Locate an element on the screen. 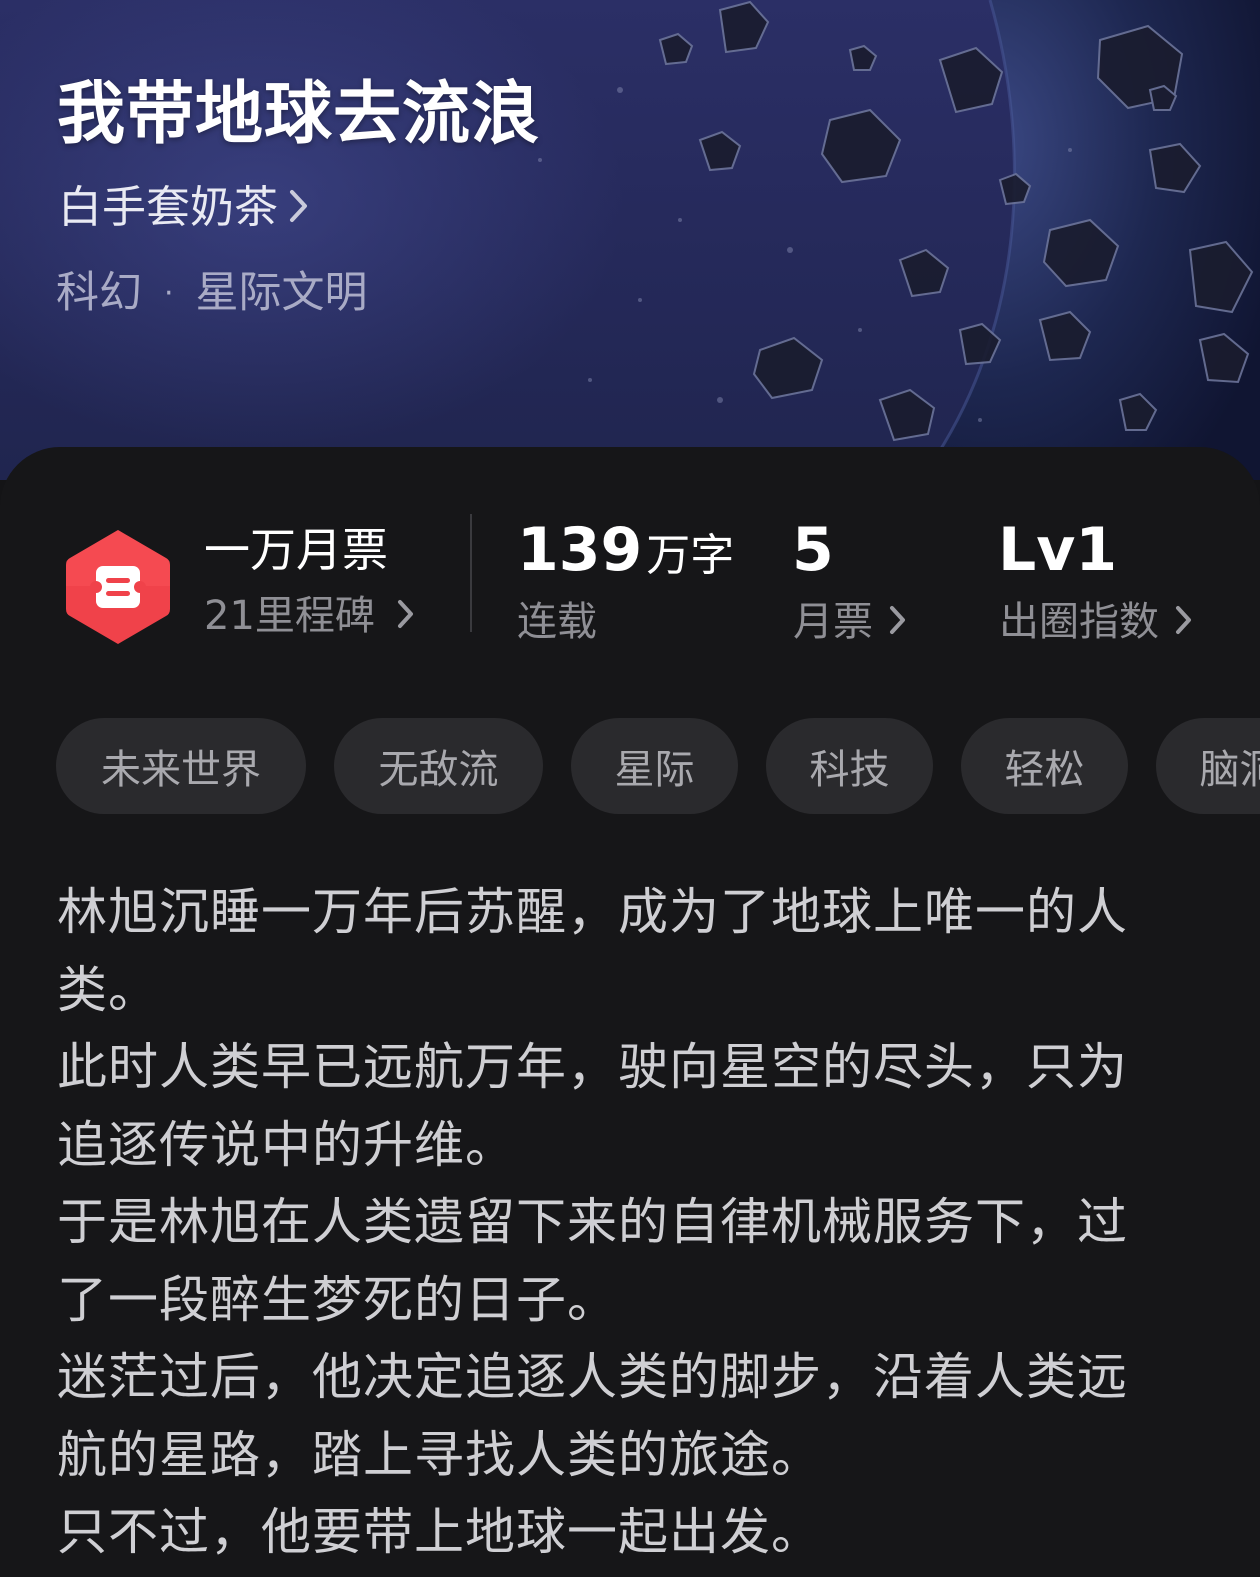 The image size is (1260, 1577). tag-chip: 科技 is located at coordinates (849, 766).